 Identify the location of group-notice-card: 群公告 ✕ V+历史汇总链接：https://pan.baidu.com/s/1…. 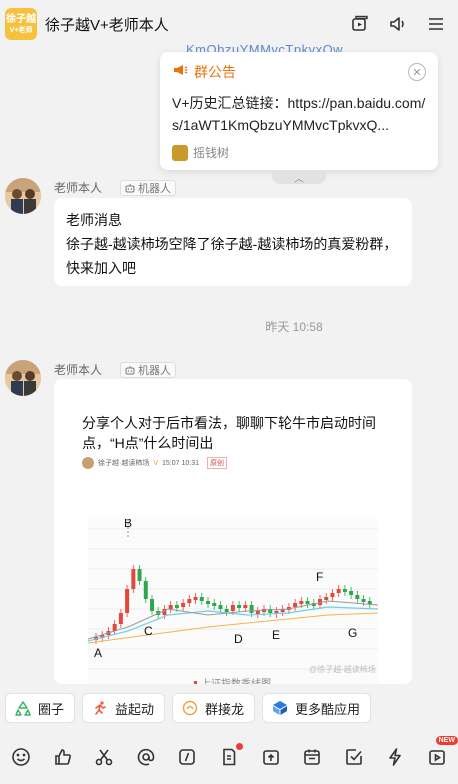
(299, 111).